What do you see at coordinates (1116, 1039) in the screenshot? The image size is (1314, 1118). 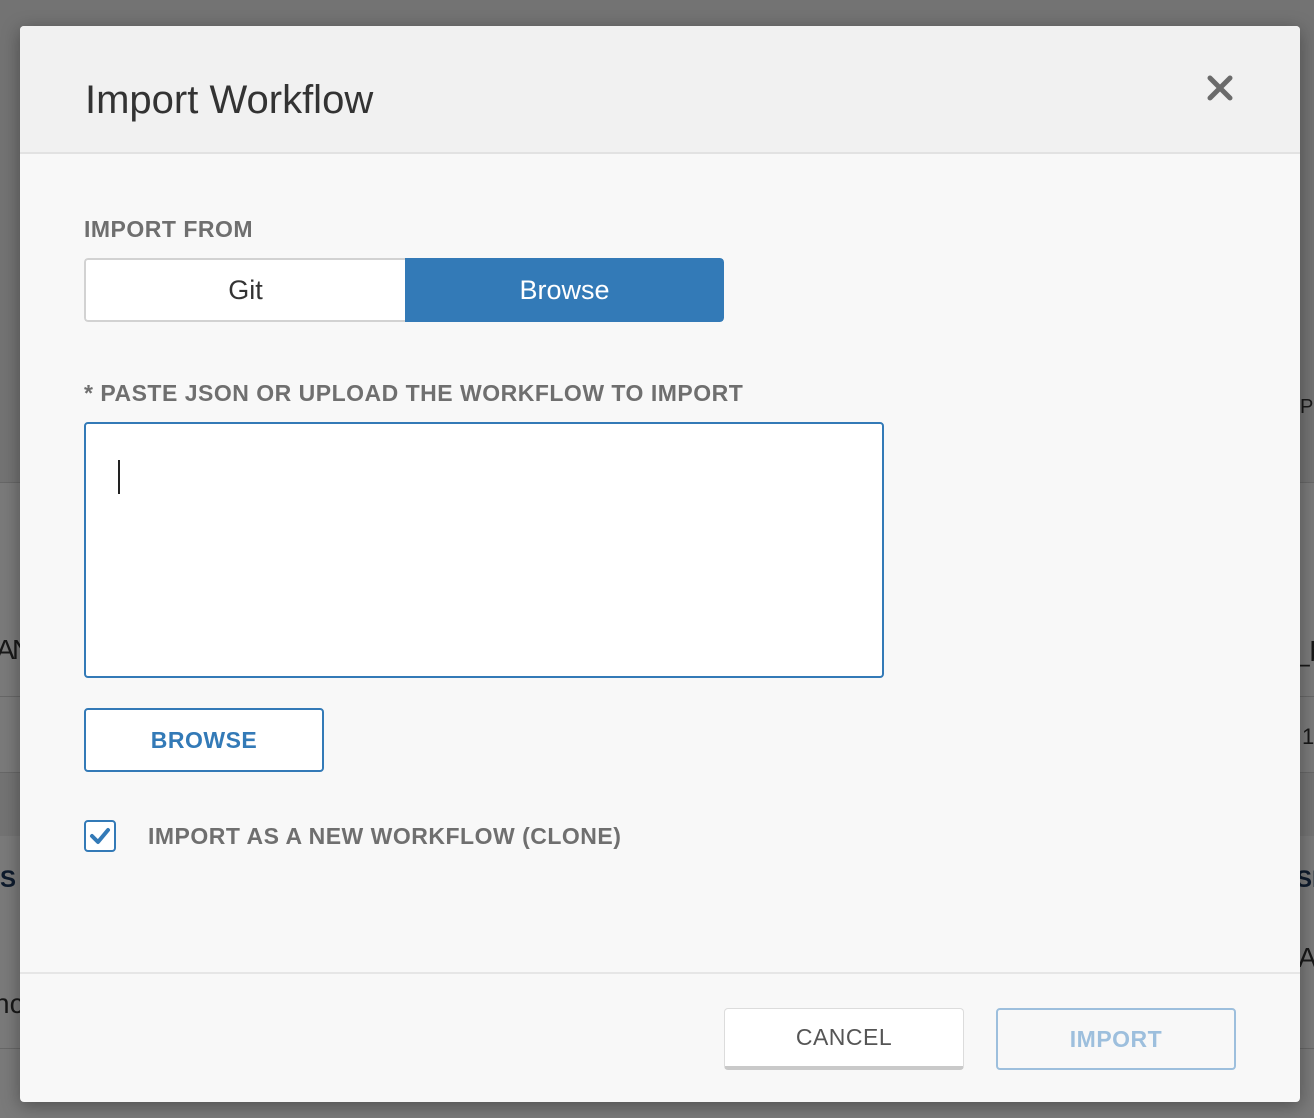 I see `import-button: IMPORT` at bounding box center [1116, 1039].